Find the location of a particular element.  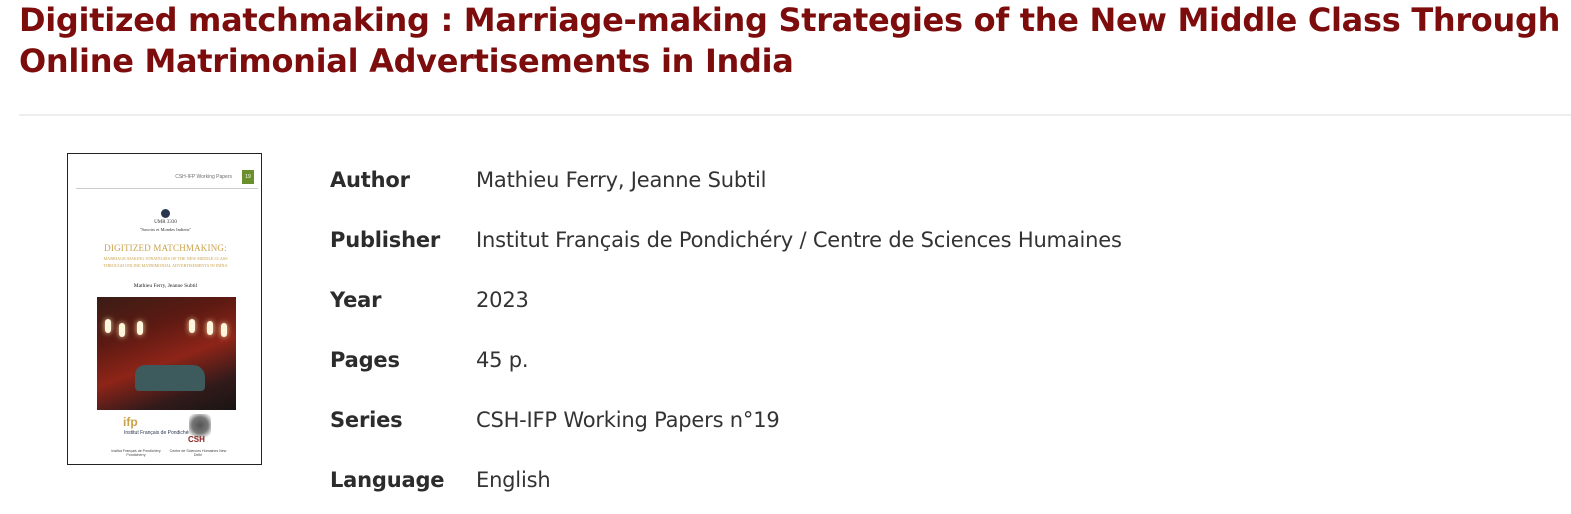

cover-series-band: CSH-IFP Working Papers 19 is located at coordinates (167, 178).